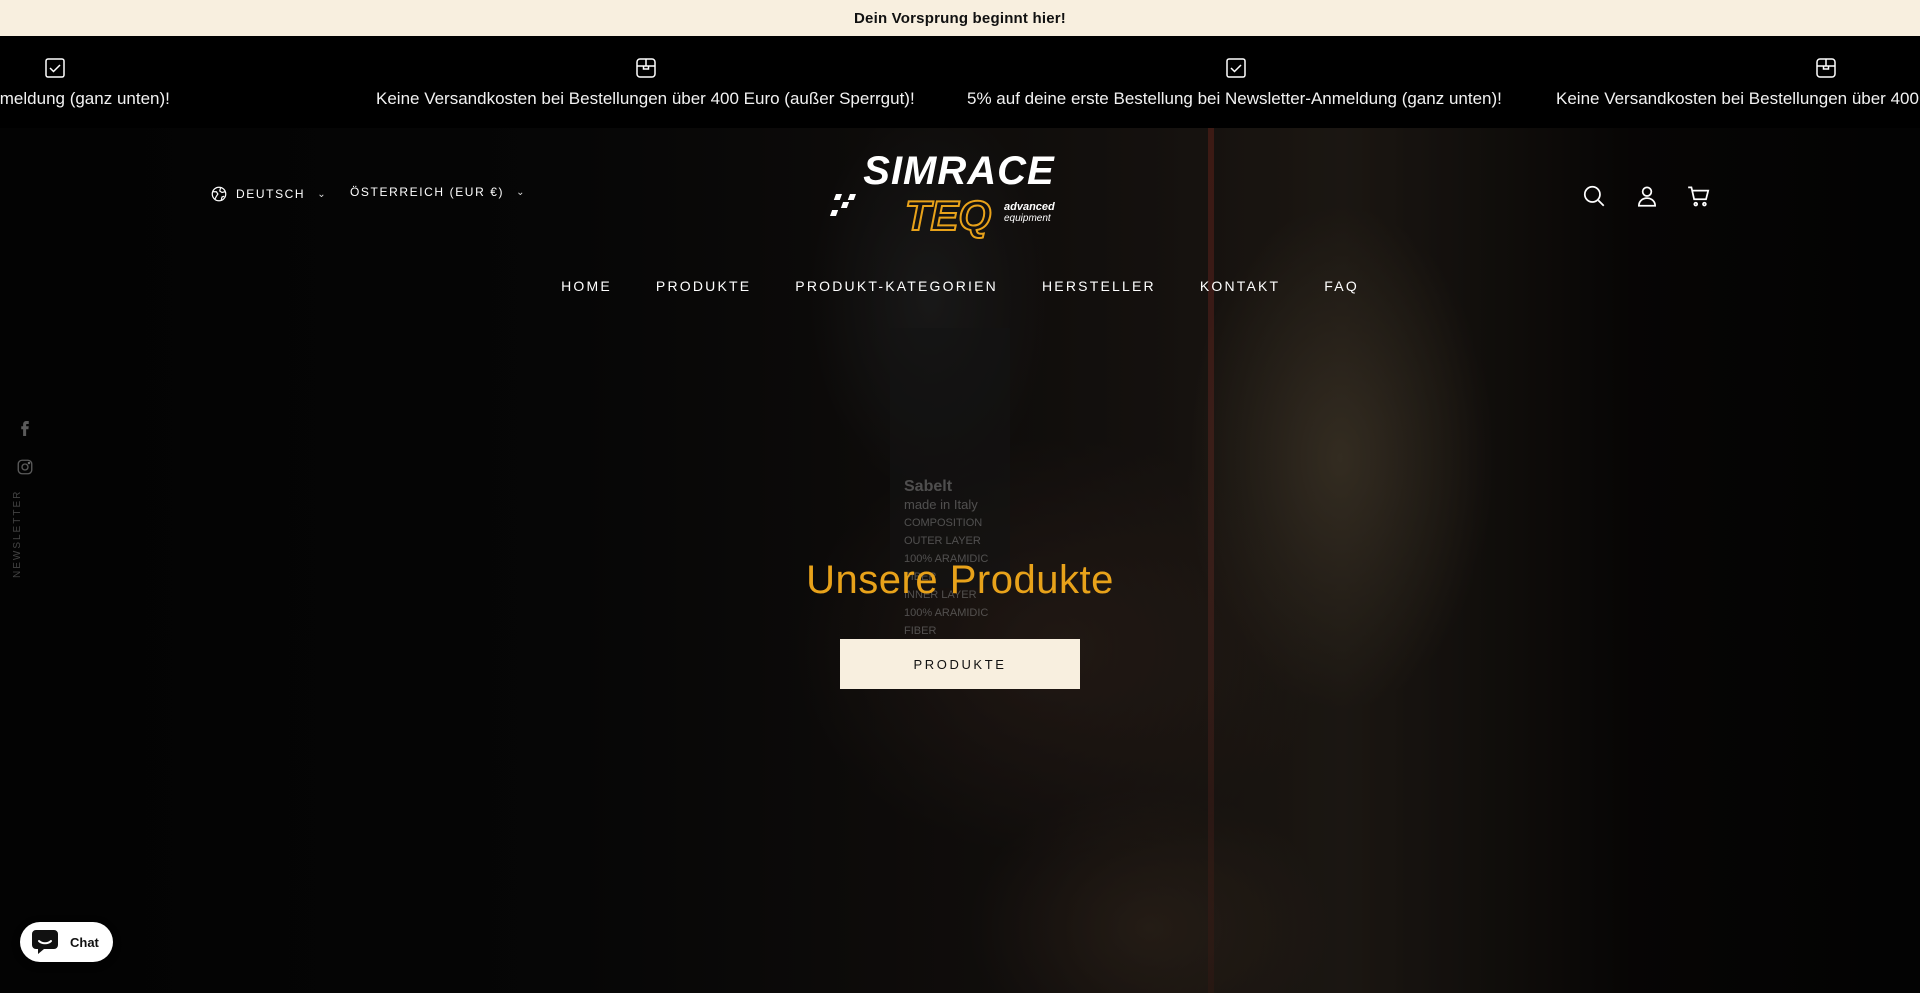 The height and width of the screenshot is (993, 1920). I want to click on logo-line2: TEQ, so click(948, 216).